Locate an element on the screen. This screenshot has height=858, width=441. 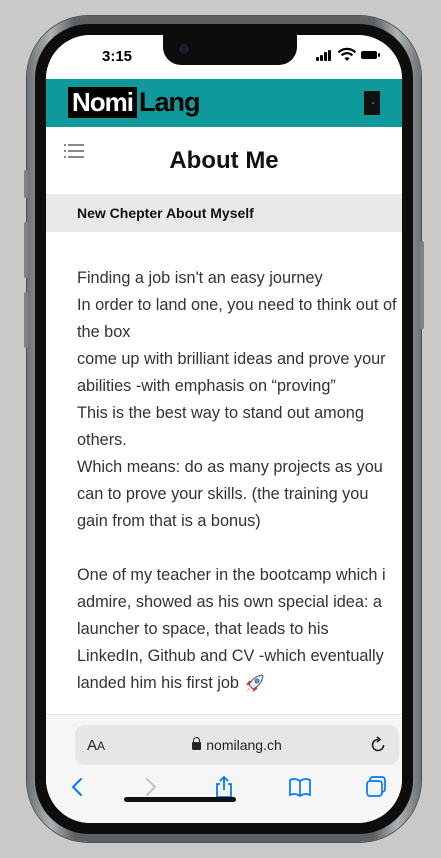
share-icon is located at coordinates (224, 787).